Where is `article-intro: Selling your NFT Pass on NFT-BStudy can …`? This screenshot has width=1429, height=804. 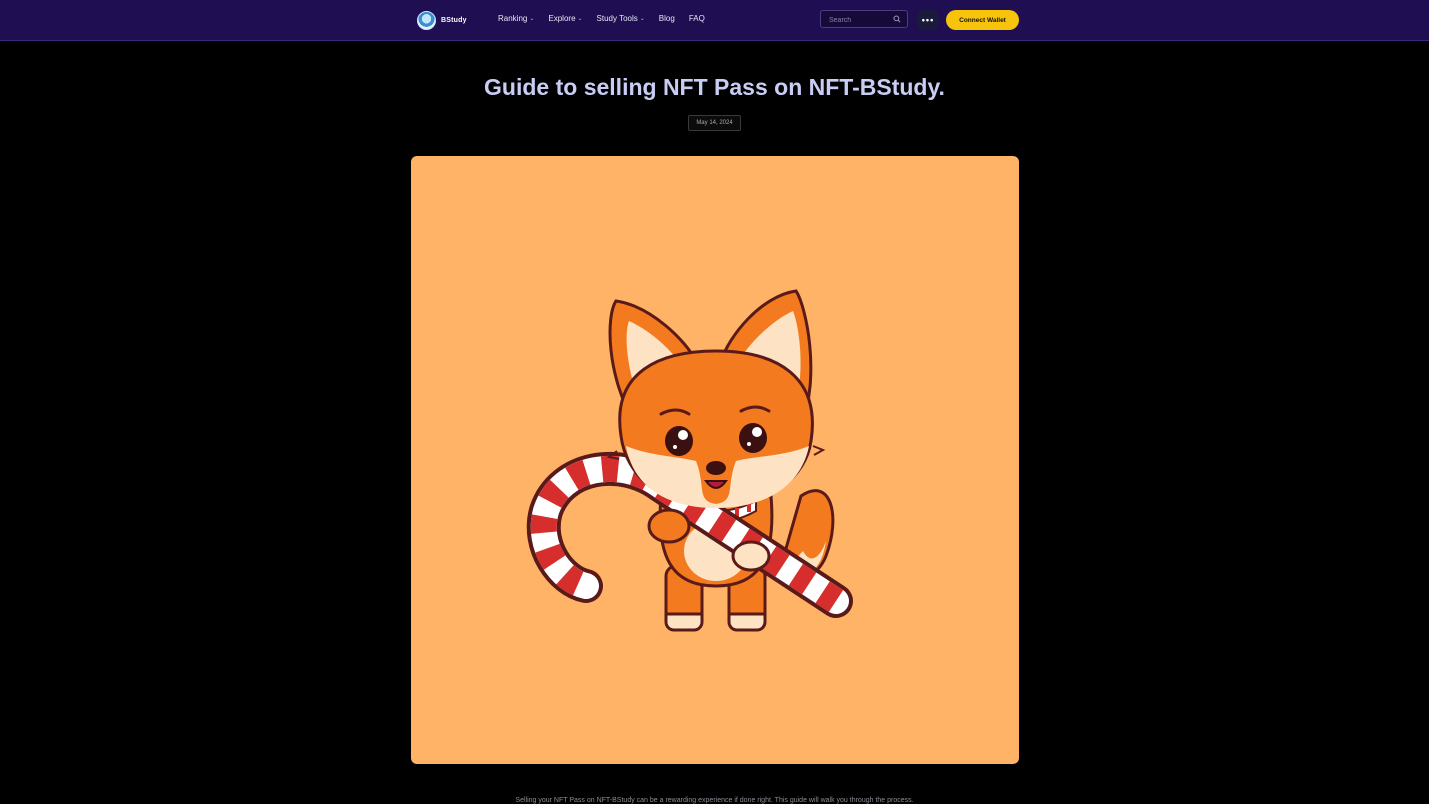
article-intro: Selling your NFT Pass on NFT-BStudy can … is located at coordinates (714, 800).